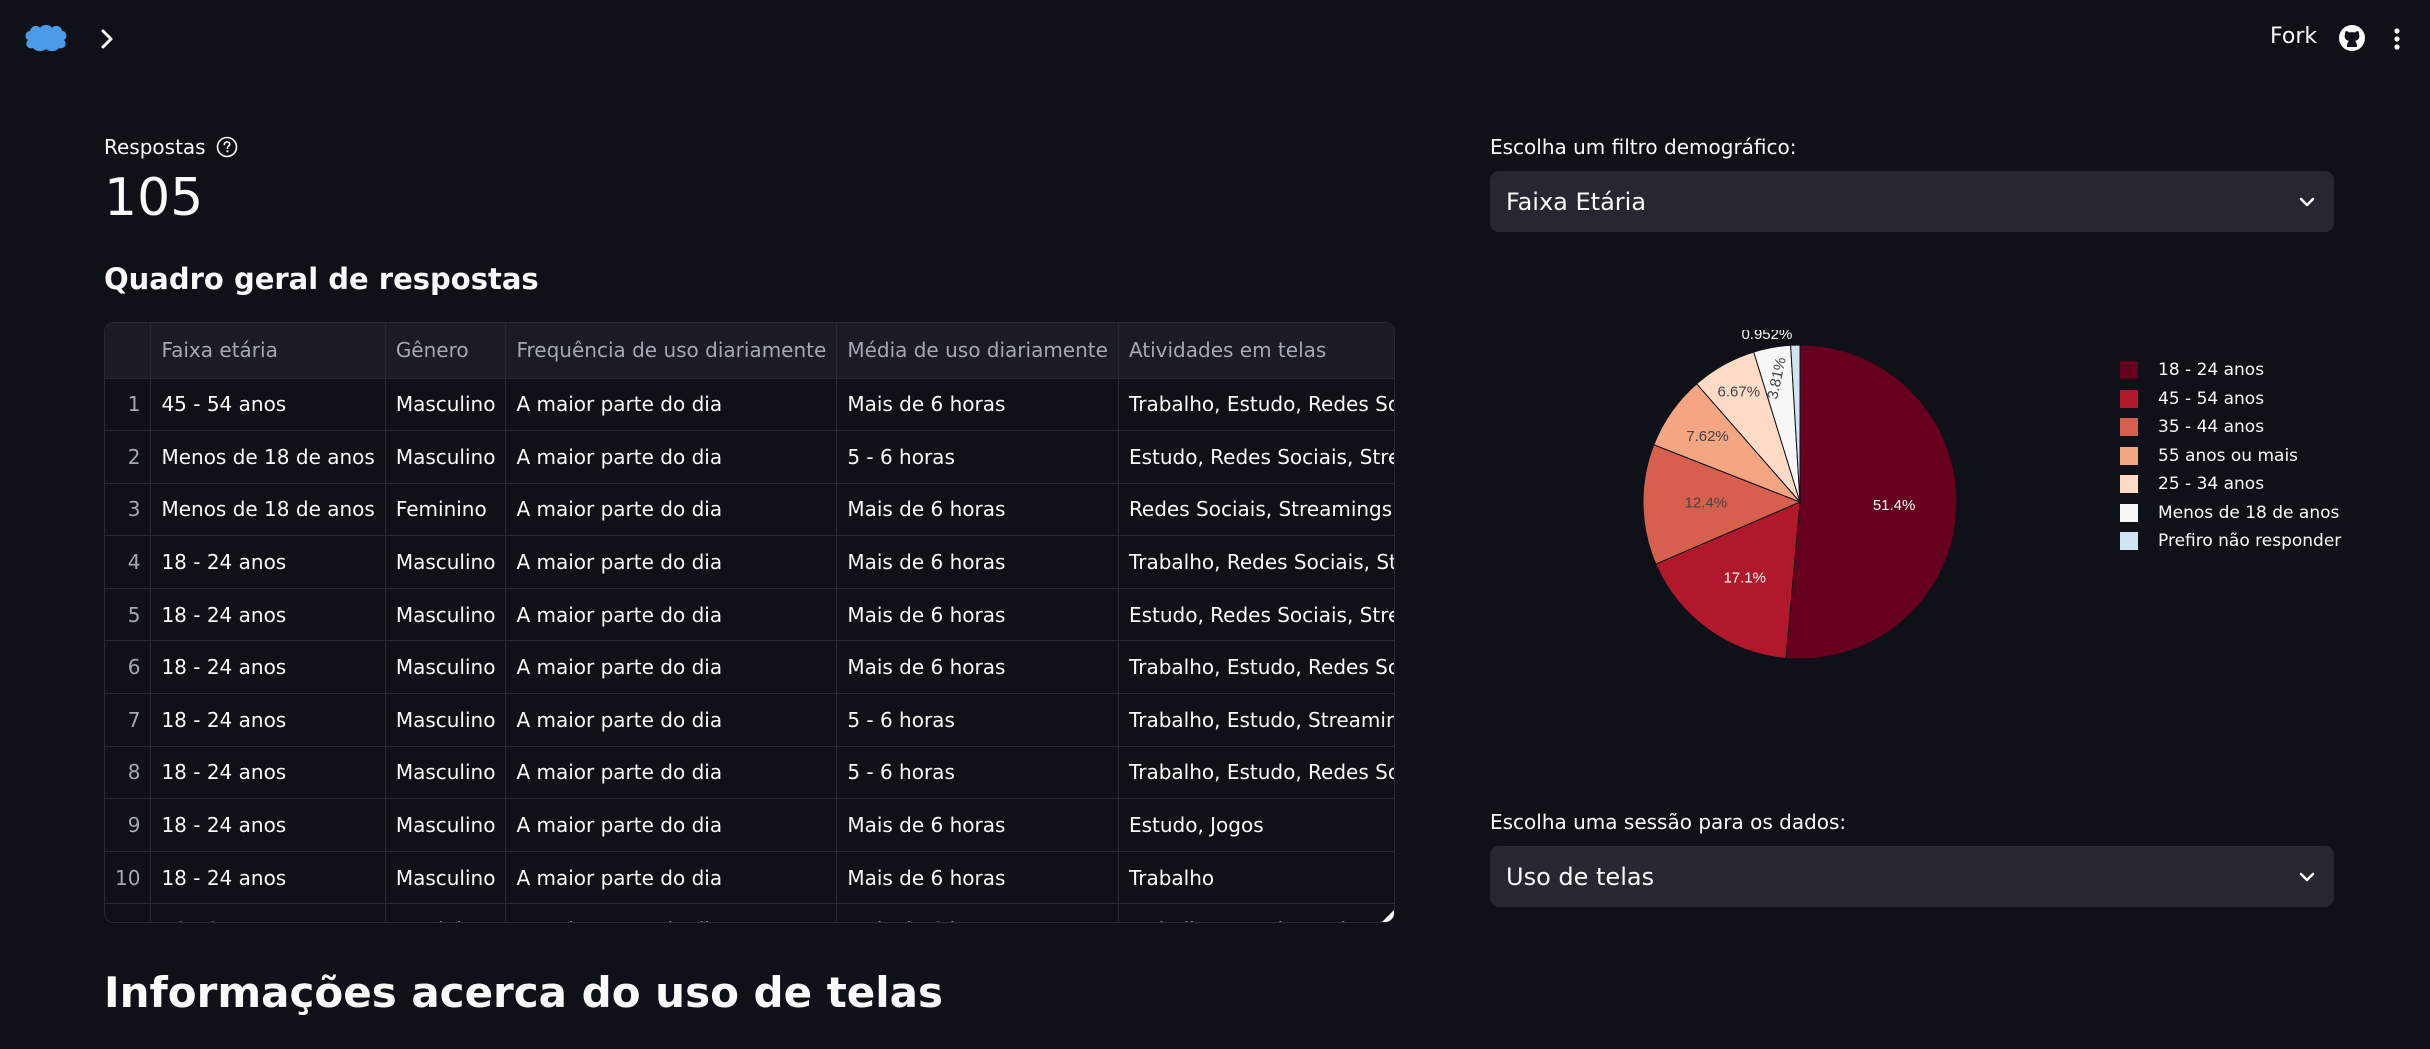 The height and width of the screenshot is (1049, 2430). What do you see at coordinates (268, 405) in the screenshot?
I see `table-cell: 45 - 54 anos` at bounding box center [268, 405].